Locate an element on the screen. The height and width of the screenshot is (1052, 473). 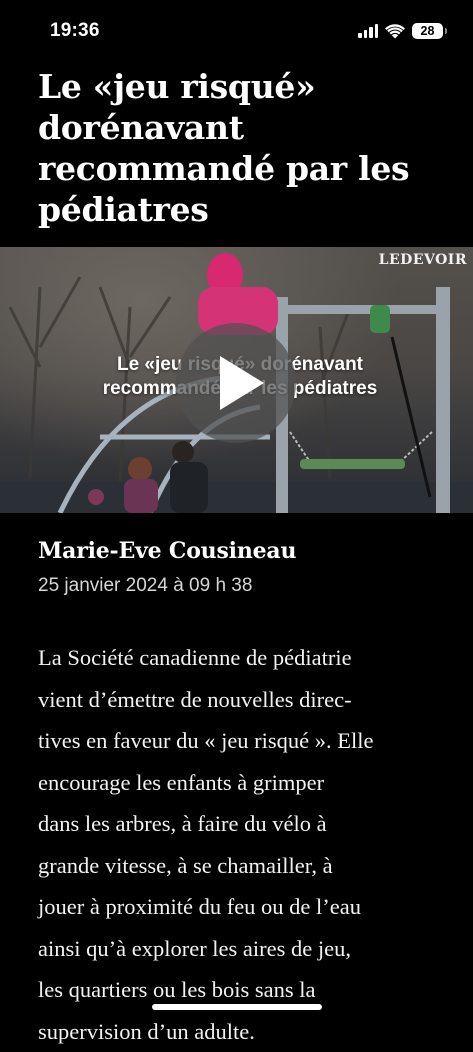
play-icon is located at coordinates (242, 383).